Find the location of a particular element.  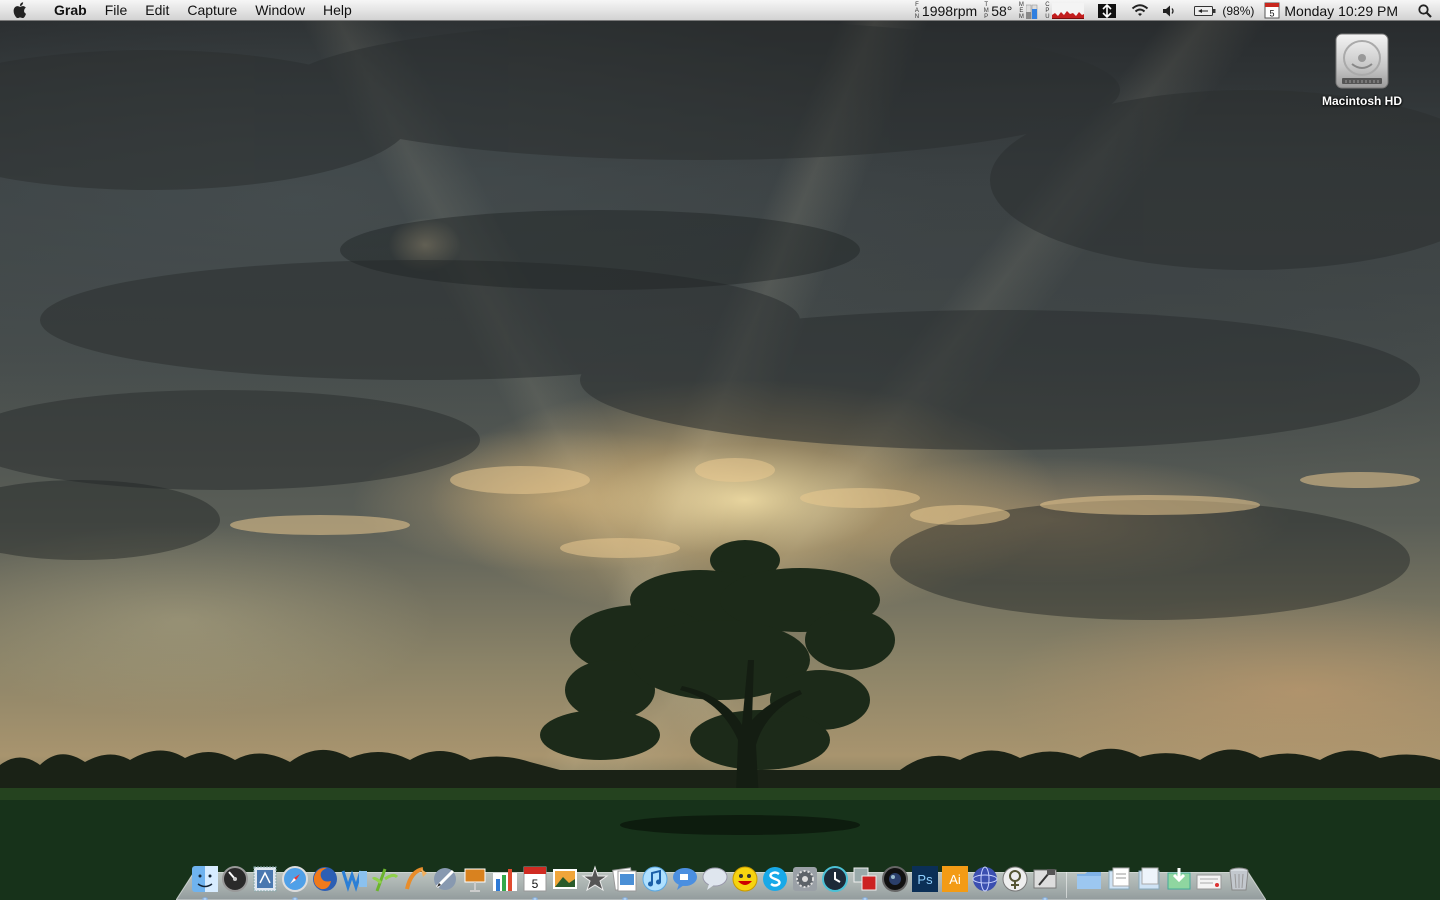

pen-icon is located at coordinates (445, 879).